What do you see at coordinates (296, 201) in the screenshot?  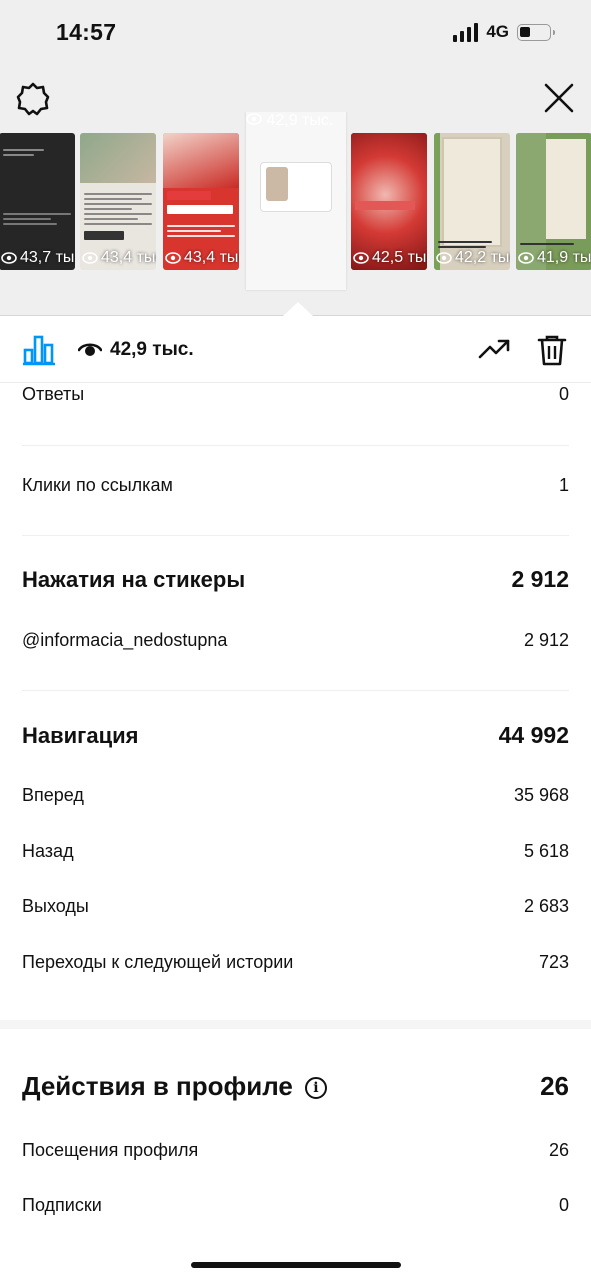 I see `story-thumbnail-selected: 42,9 тыс.` at bounding box center [296, 201].